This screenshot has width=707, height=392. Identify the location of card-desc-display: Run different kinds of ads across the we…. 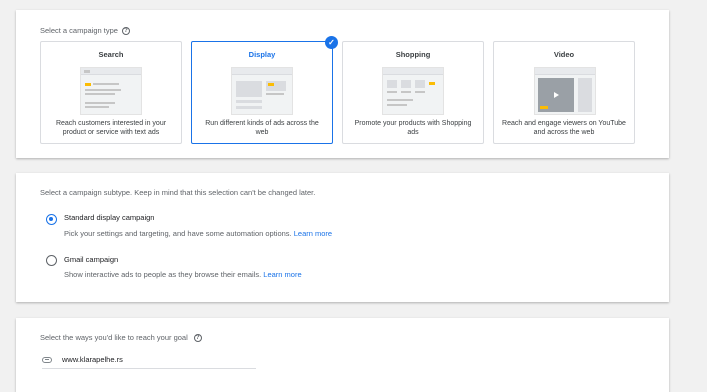
(262, 128).